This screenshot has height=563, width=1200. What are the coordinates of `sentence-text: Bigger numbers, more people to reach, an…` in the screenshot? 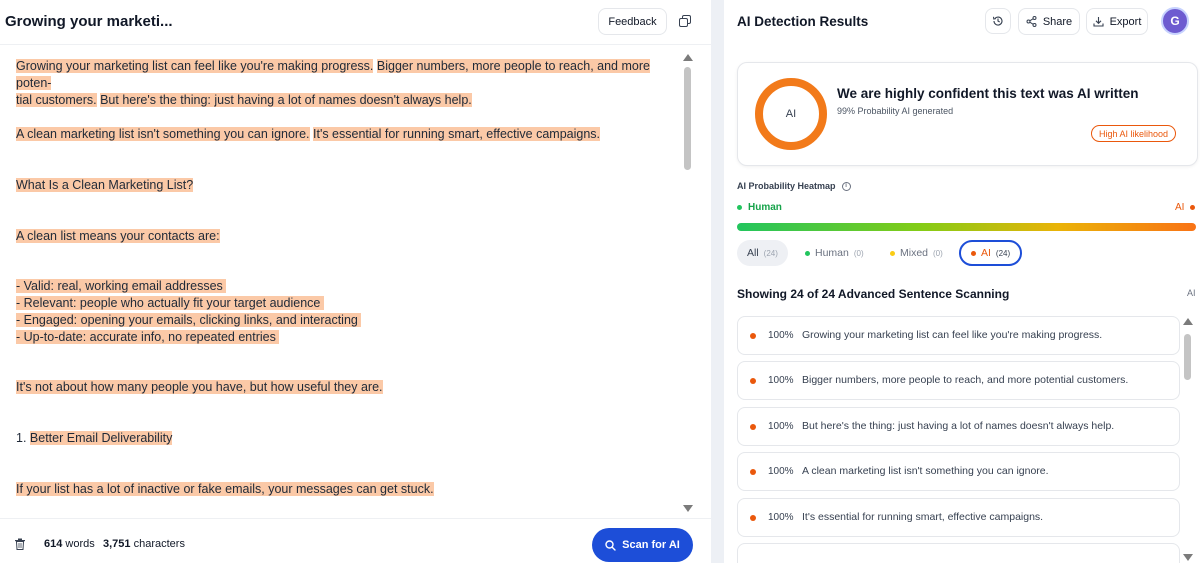 It's located at (965, 380).